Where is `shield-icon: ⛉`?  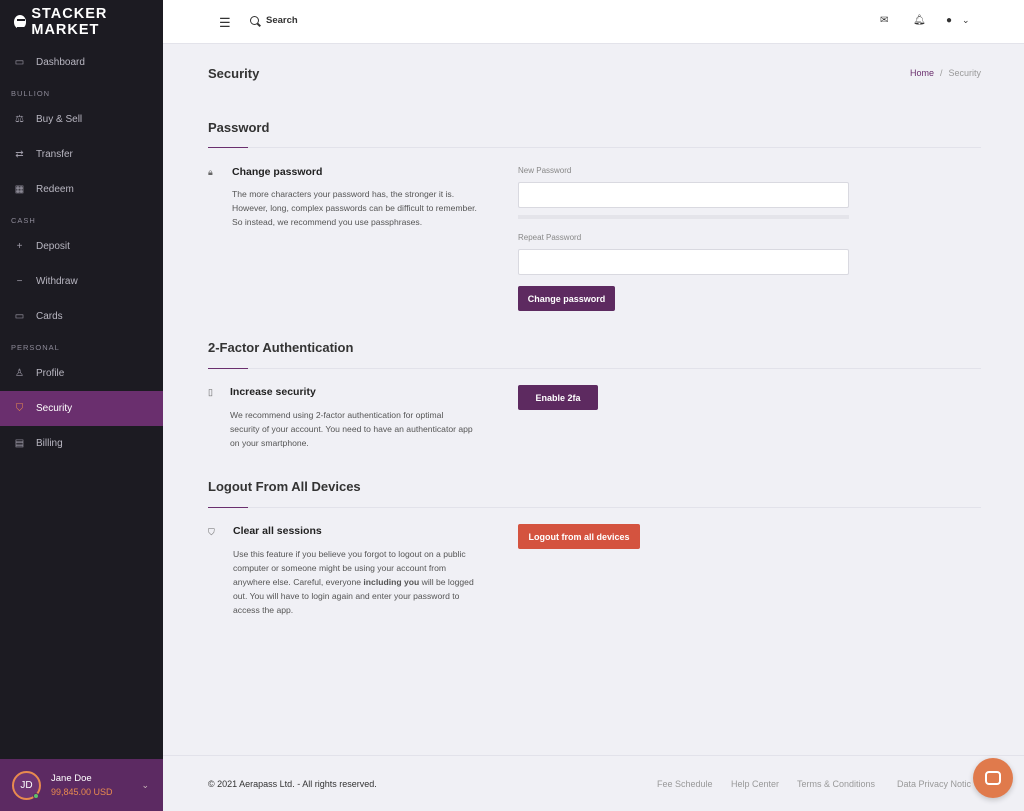
shield-icon: ⛉ is located at coordinates (19, 408).